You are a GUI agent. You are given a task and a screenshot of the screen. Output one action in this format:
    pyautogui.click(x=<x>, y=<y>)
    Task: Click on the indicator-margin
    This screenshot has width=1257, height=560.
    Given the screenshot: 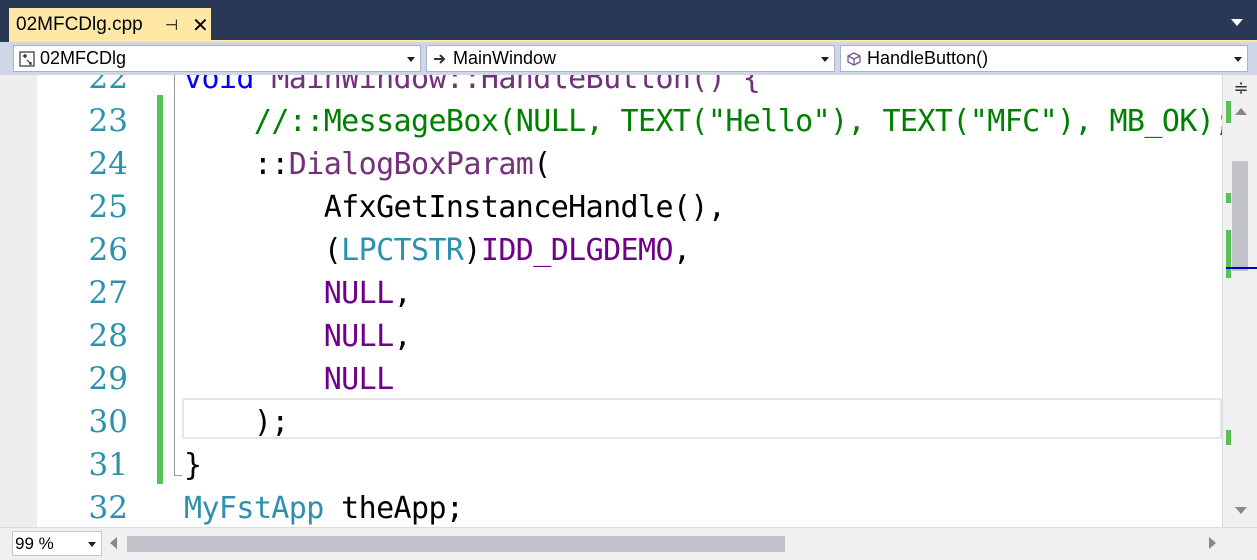 What is the action you would take?
    pyautogui.click(x=18, y=301)
    